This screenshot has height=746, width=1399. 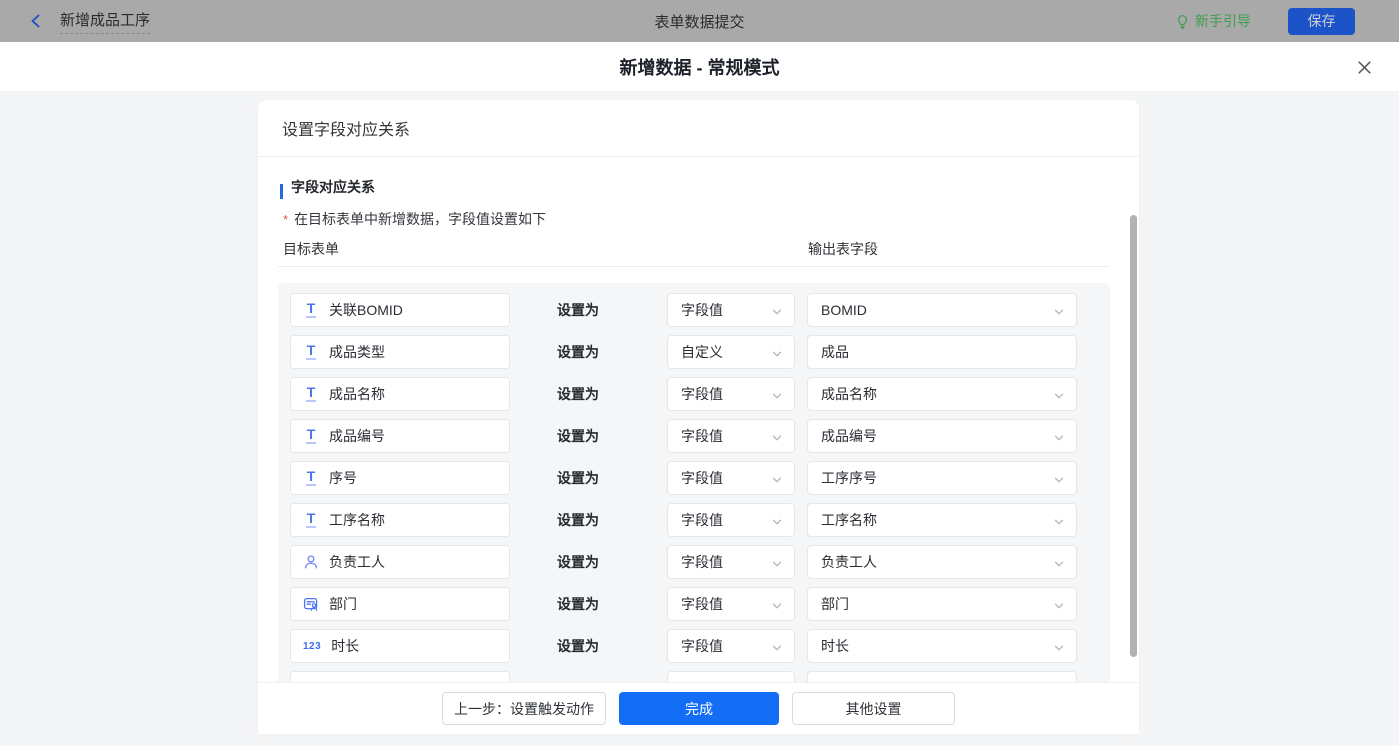 I want to click on other-settings-button: 其他设置, so click(x=873, y=708).